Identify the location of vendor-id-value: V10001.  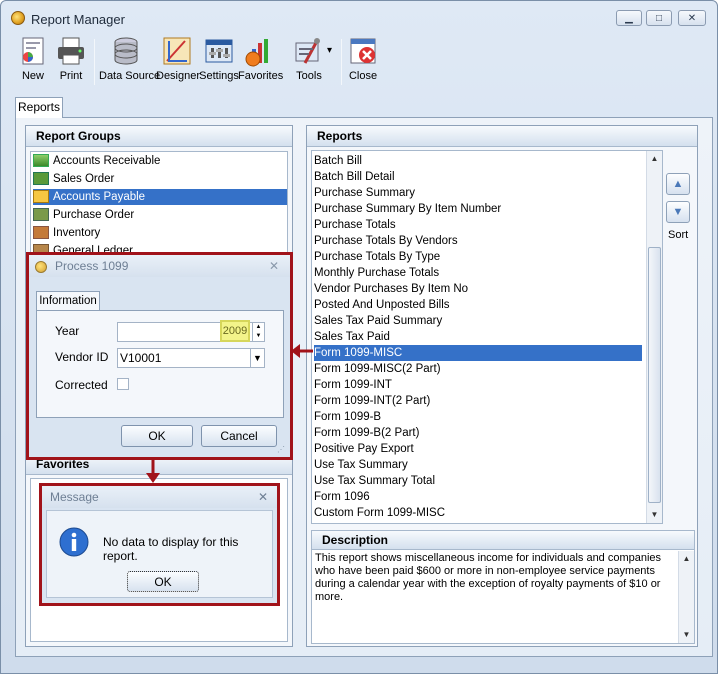
(141, 358).